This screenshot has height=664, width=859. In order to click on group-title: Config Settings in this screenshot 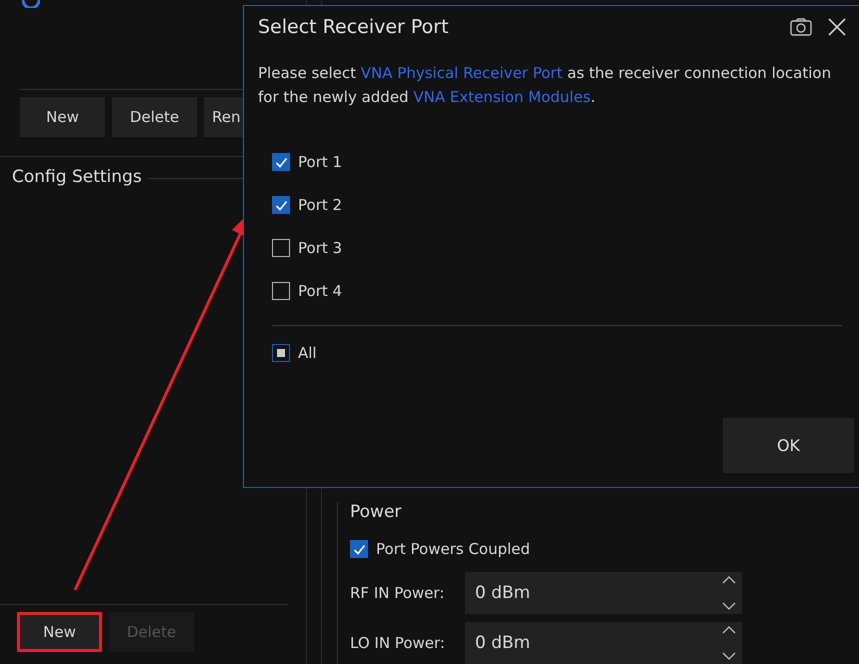, I will do `click(77, 177)`.